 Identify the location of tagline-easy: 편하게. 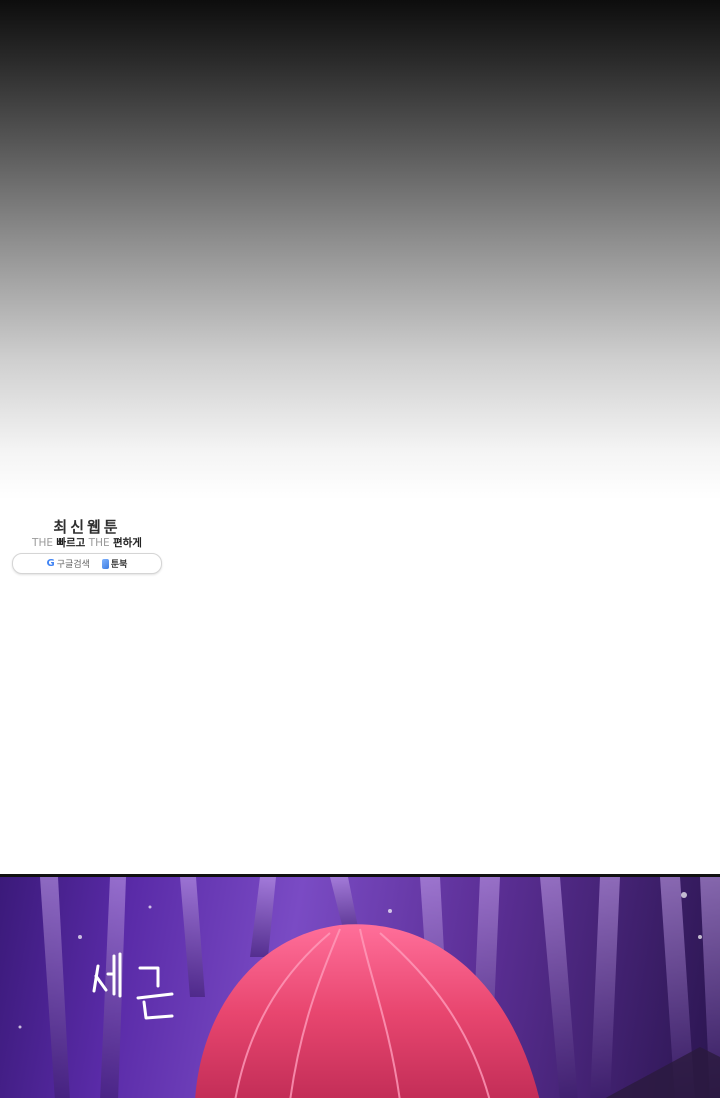
(127, 543).